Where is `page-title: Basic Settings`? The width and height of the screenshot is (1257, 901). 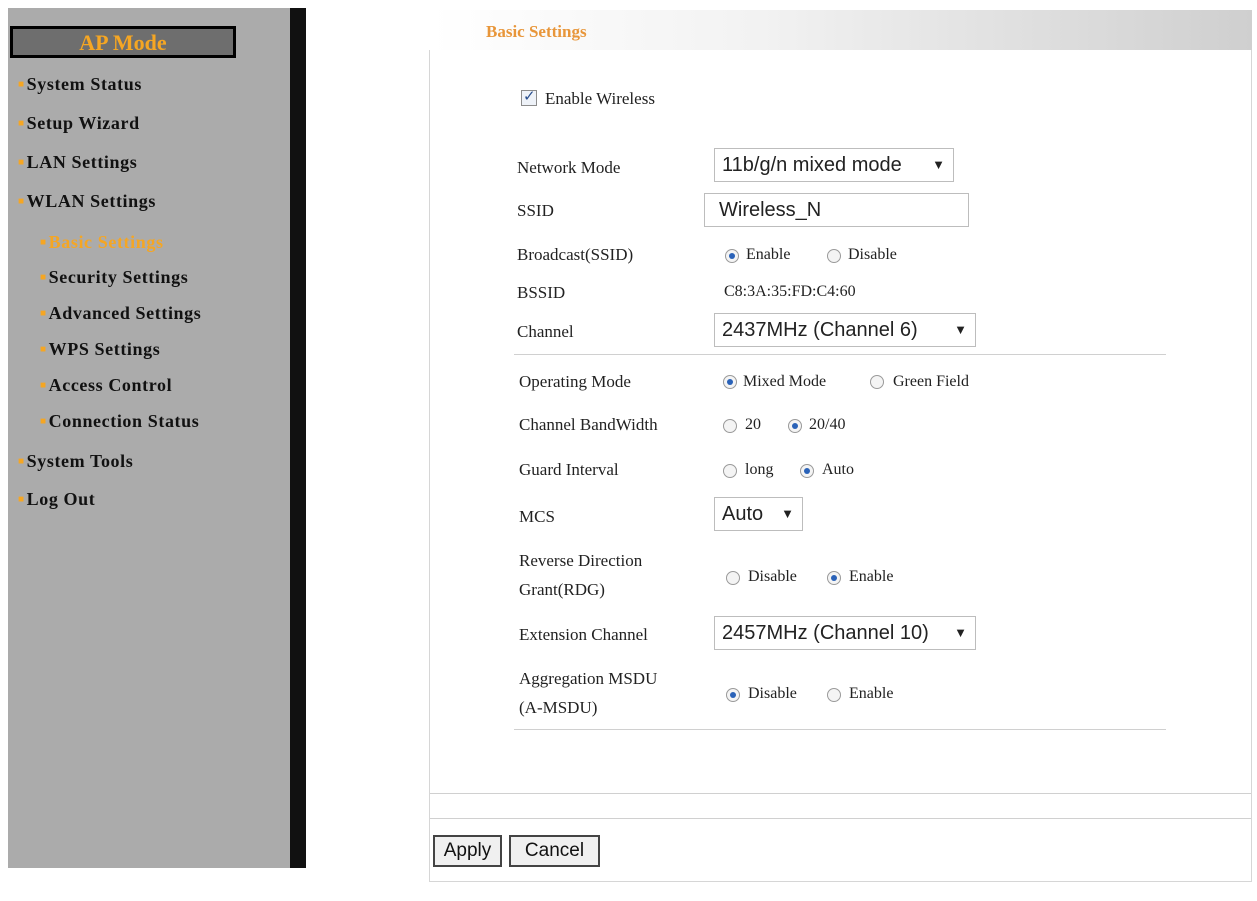 page-title: Basic Settings is located at coordinates (536, 31).